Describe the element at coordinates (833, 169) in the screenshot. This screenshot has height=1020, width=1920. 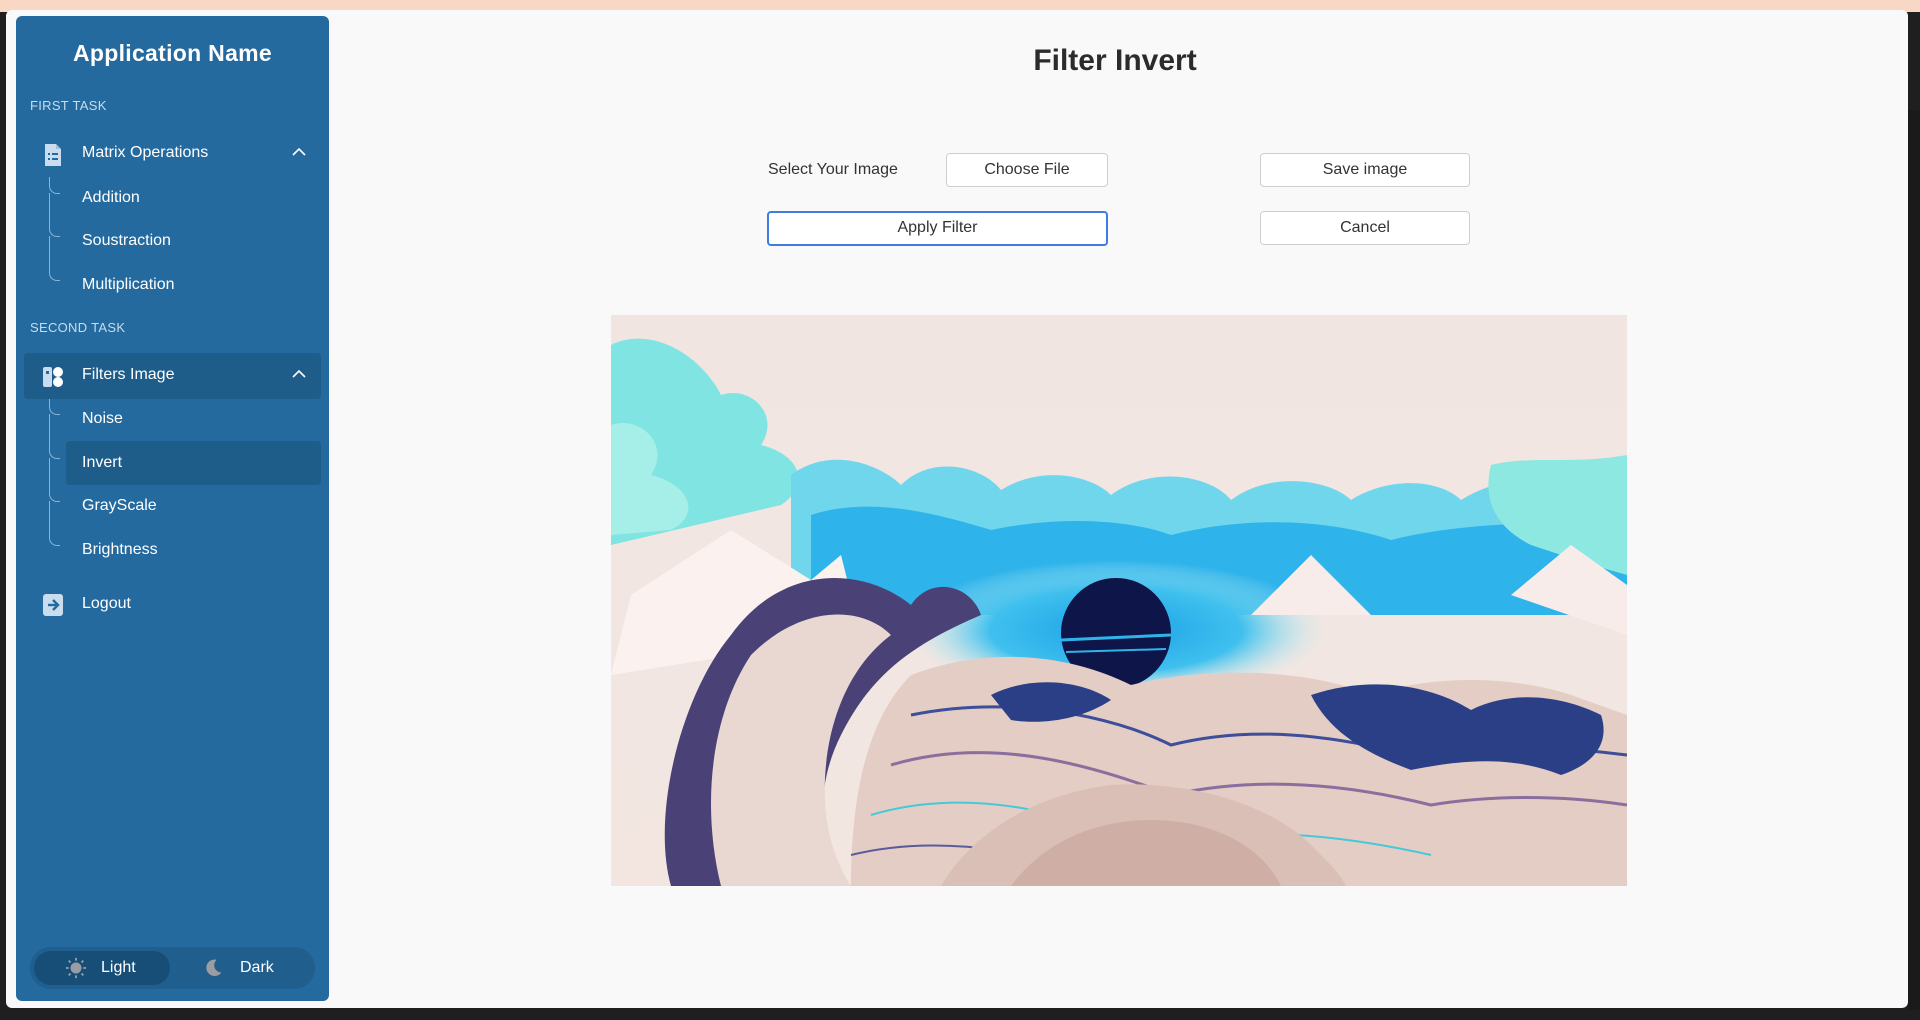
I see `select-image-label: Select Your Image` at that location.